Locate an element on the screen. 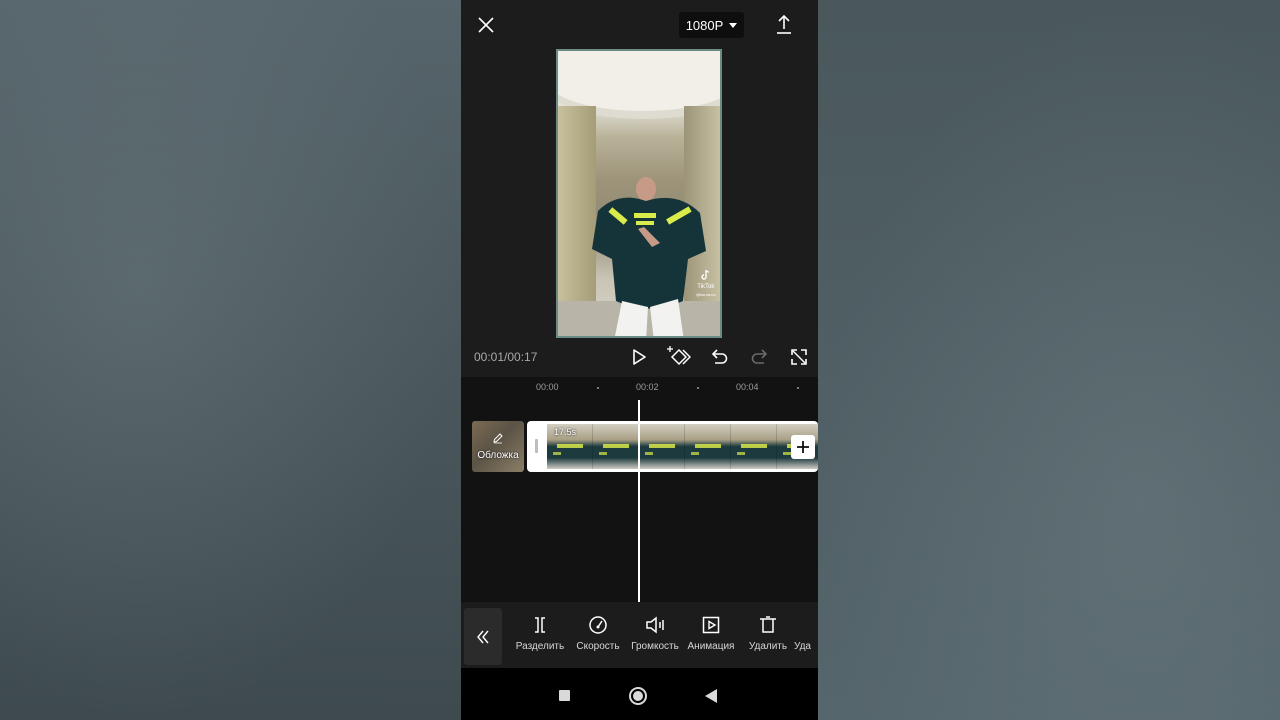  home-icon is located at coordinates (638, 696).